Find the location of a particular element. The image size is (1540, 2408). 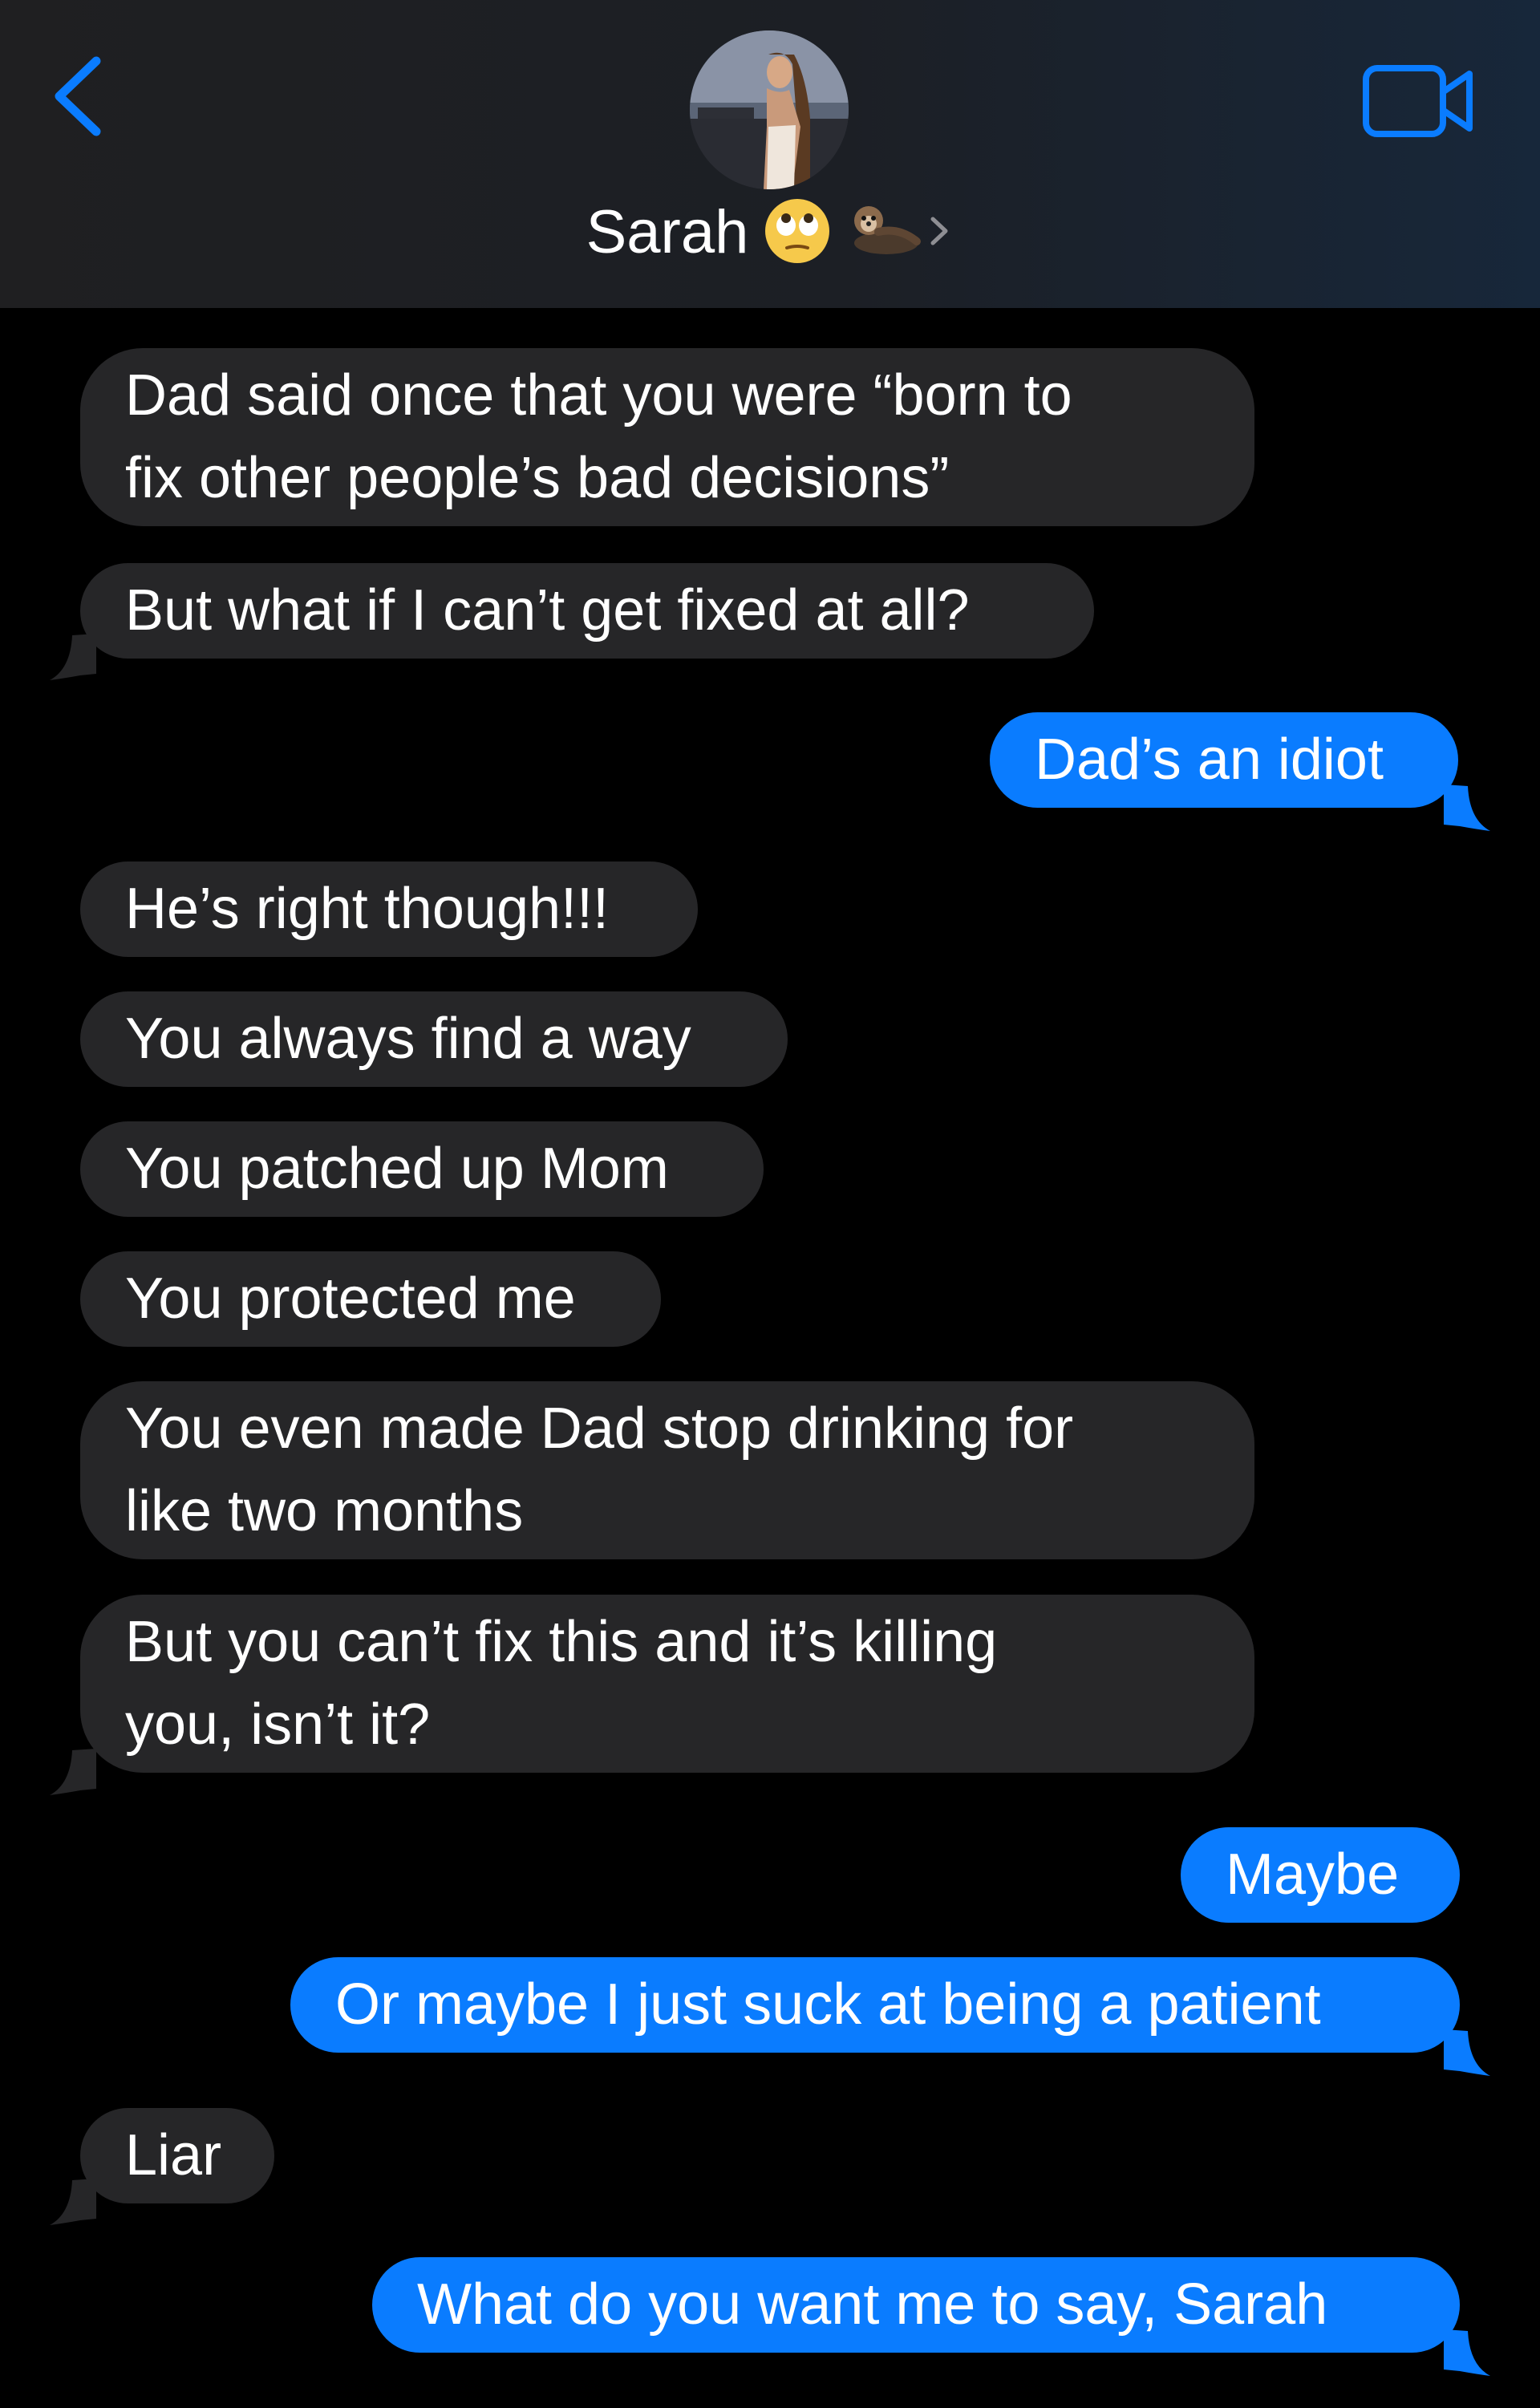

chevron-left-icon is located at coordinates (78, 96).